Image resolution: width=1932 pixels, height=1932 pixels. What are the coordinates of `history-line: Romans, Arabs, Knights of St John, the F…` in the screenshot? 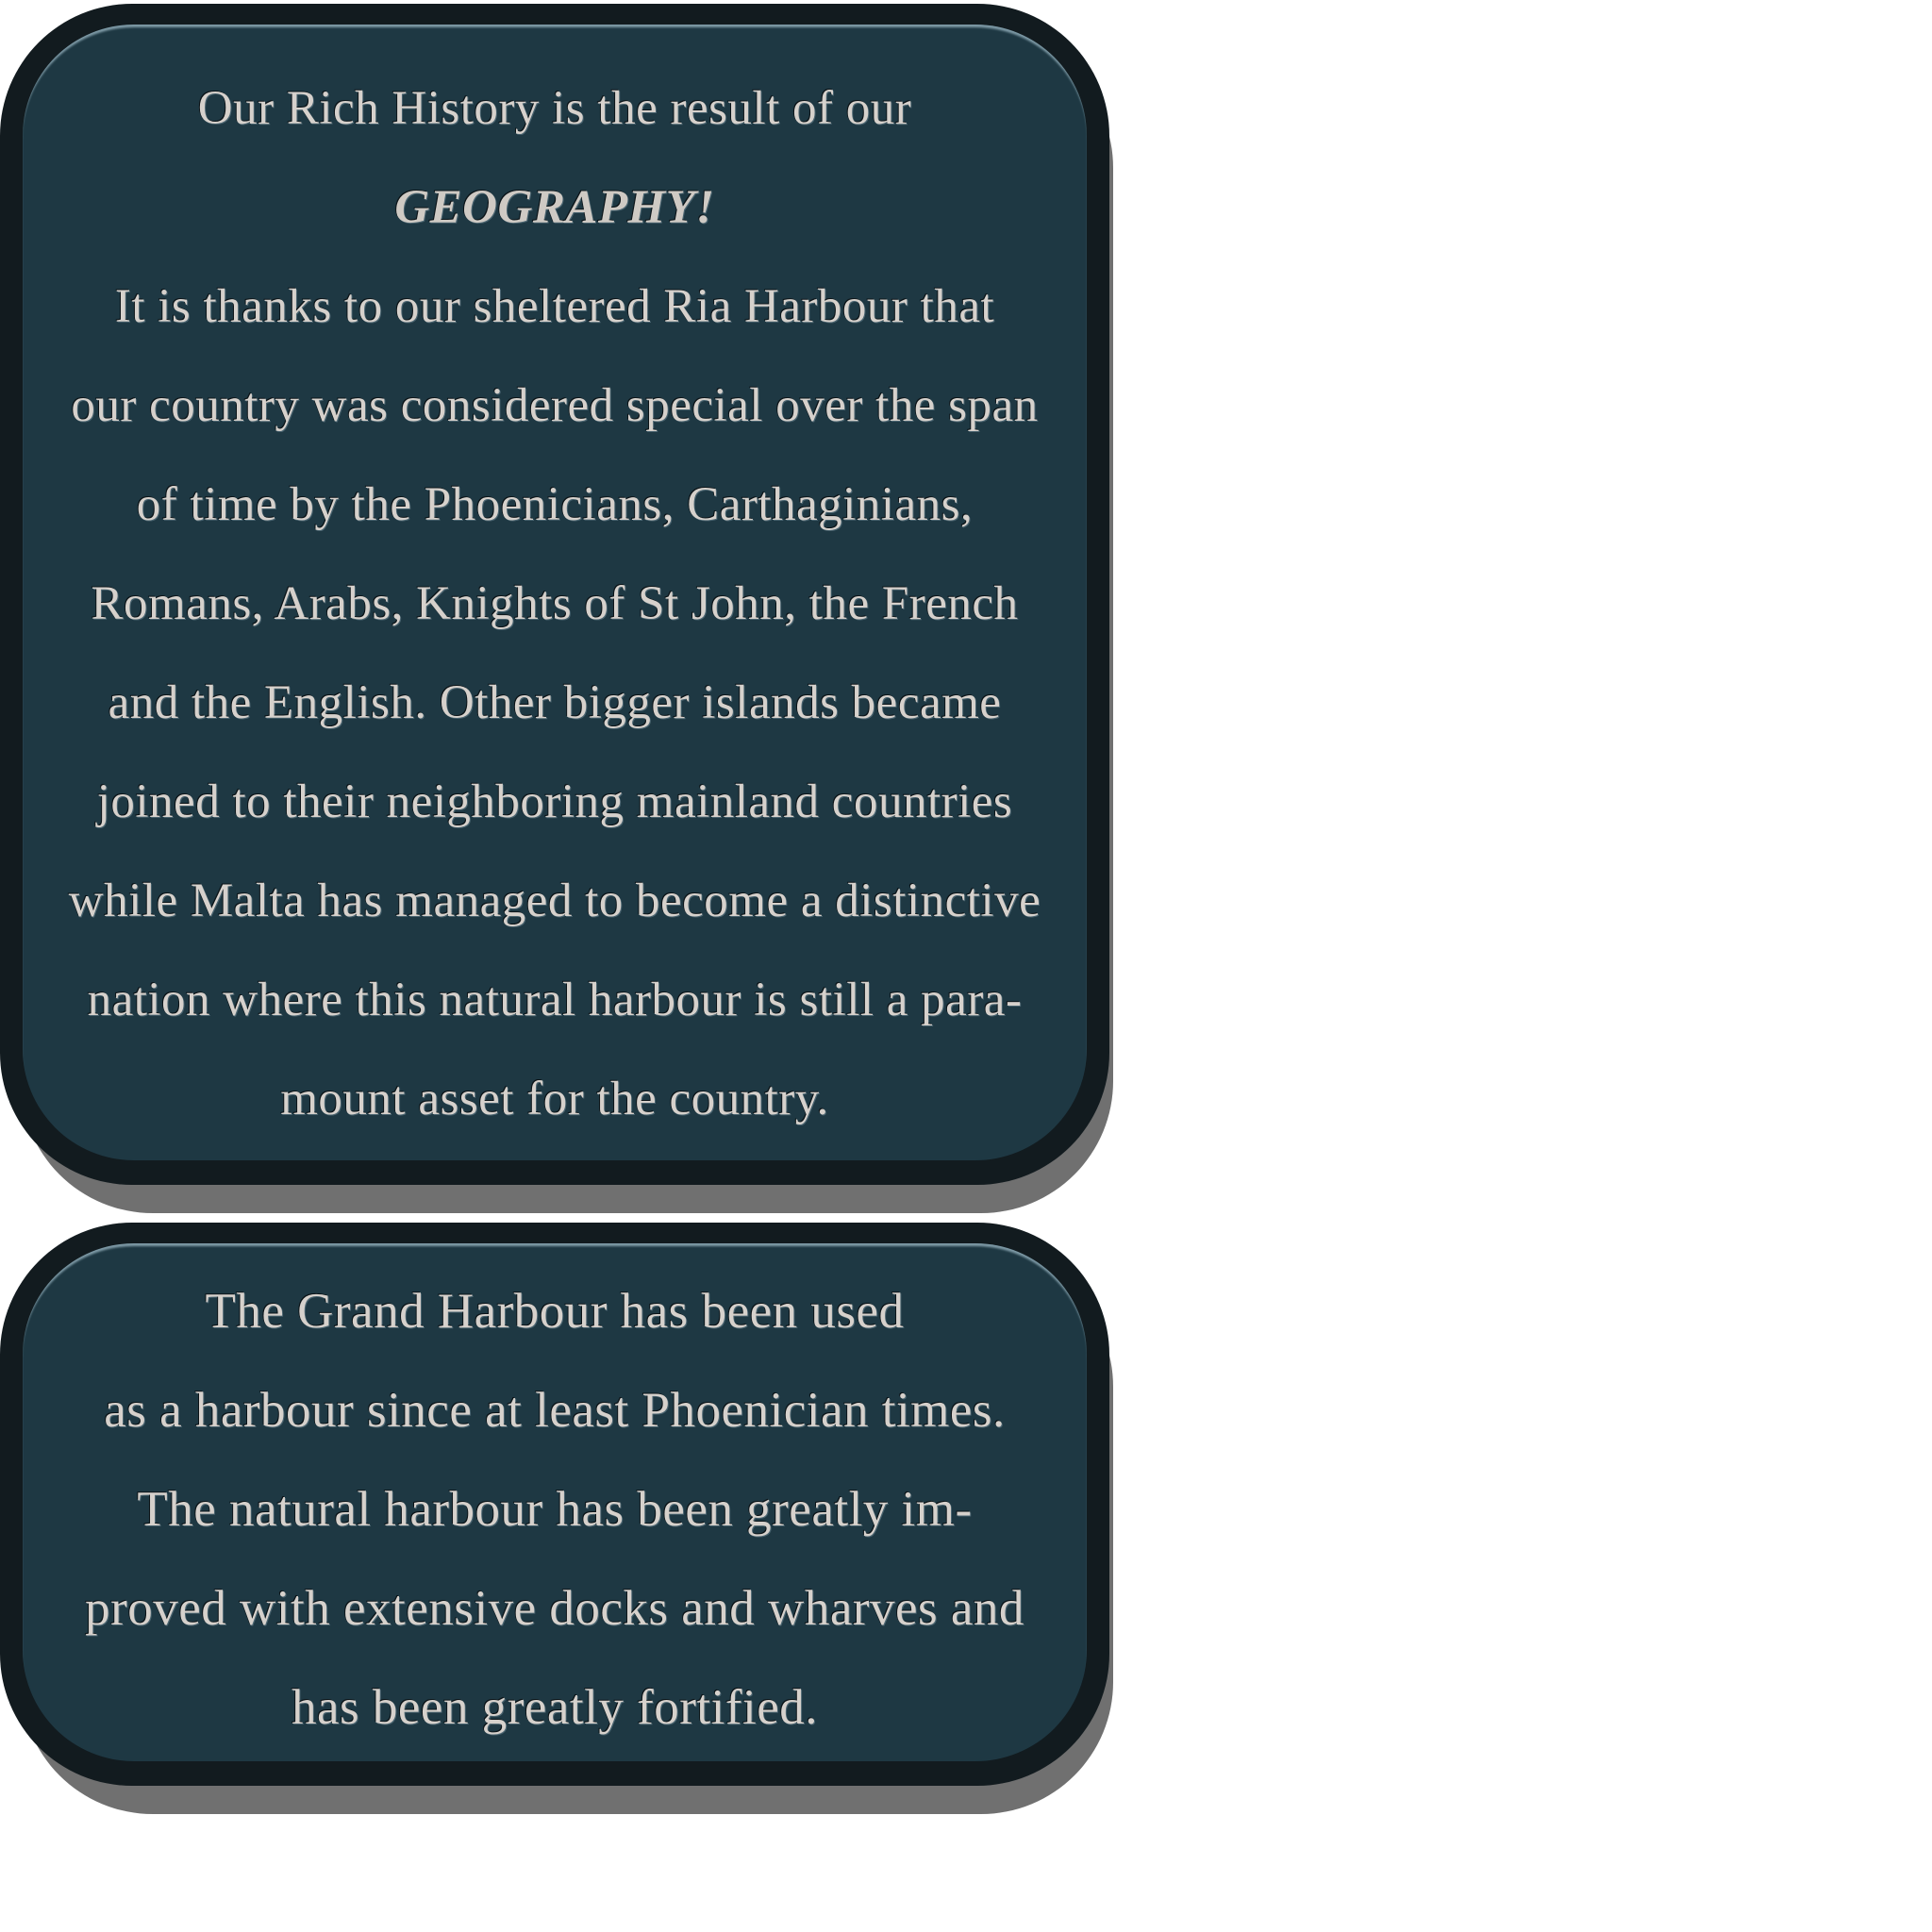 It's located at (555, 604).